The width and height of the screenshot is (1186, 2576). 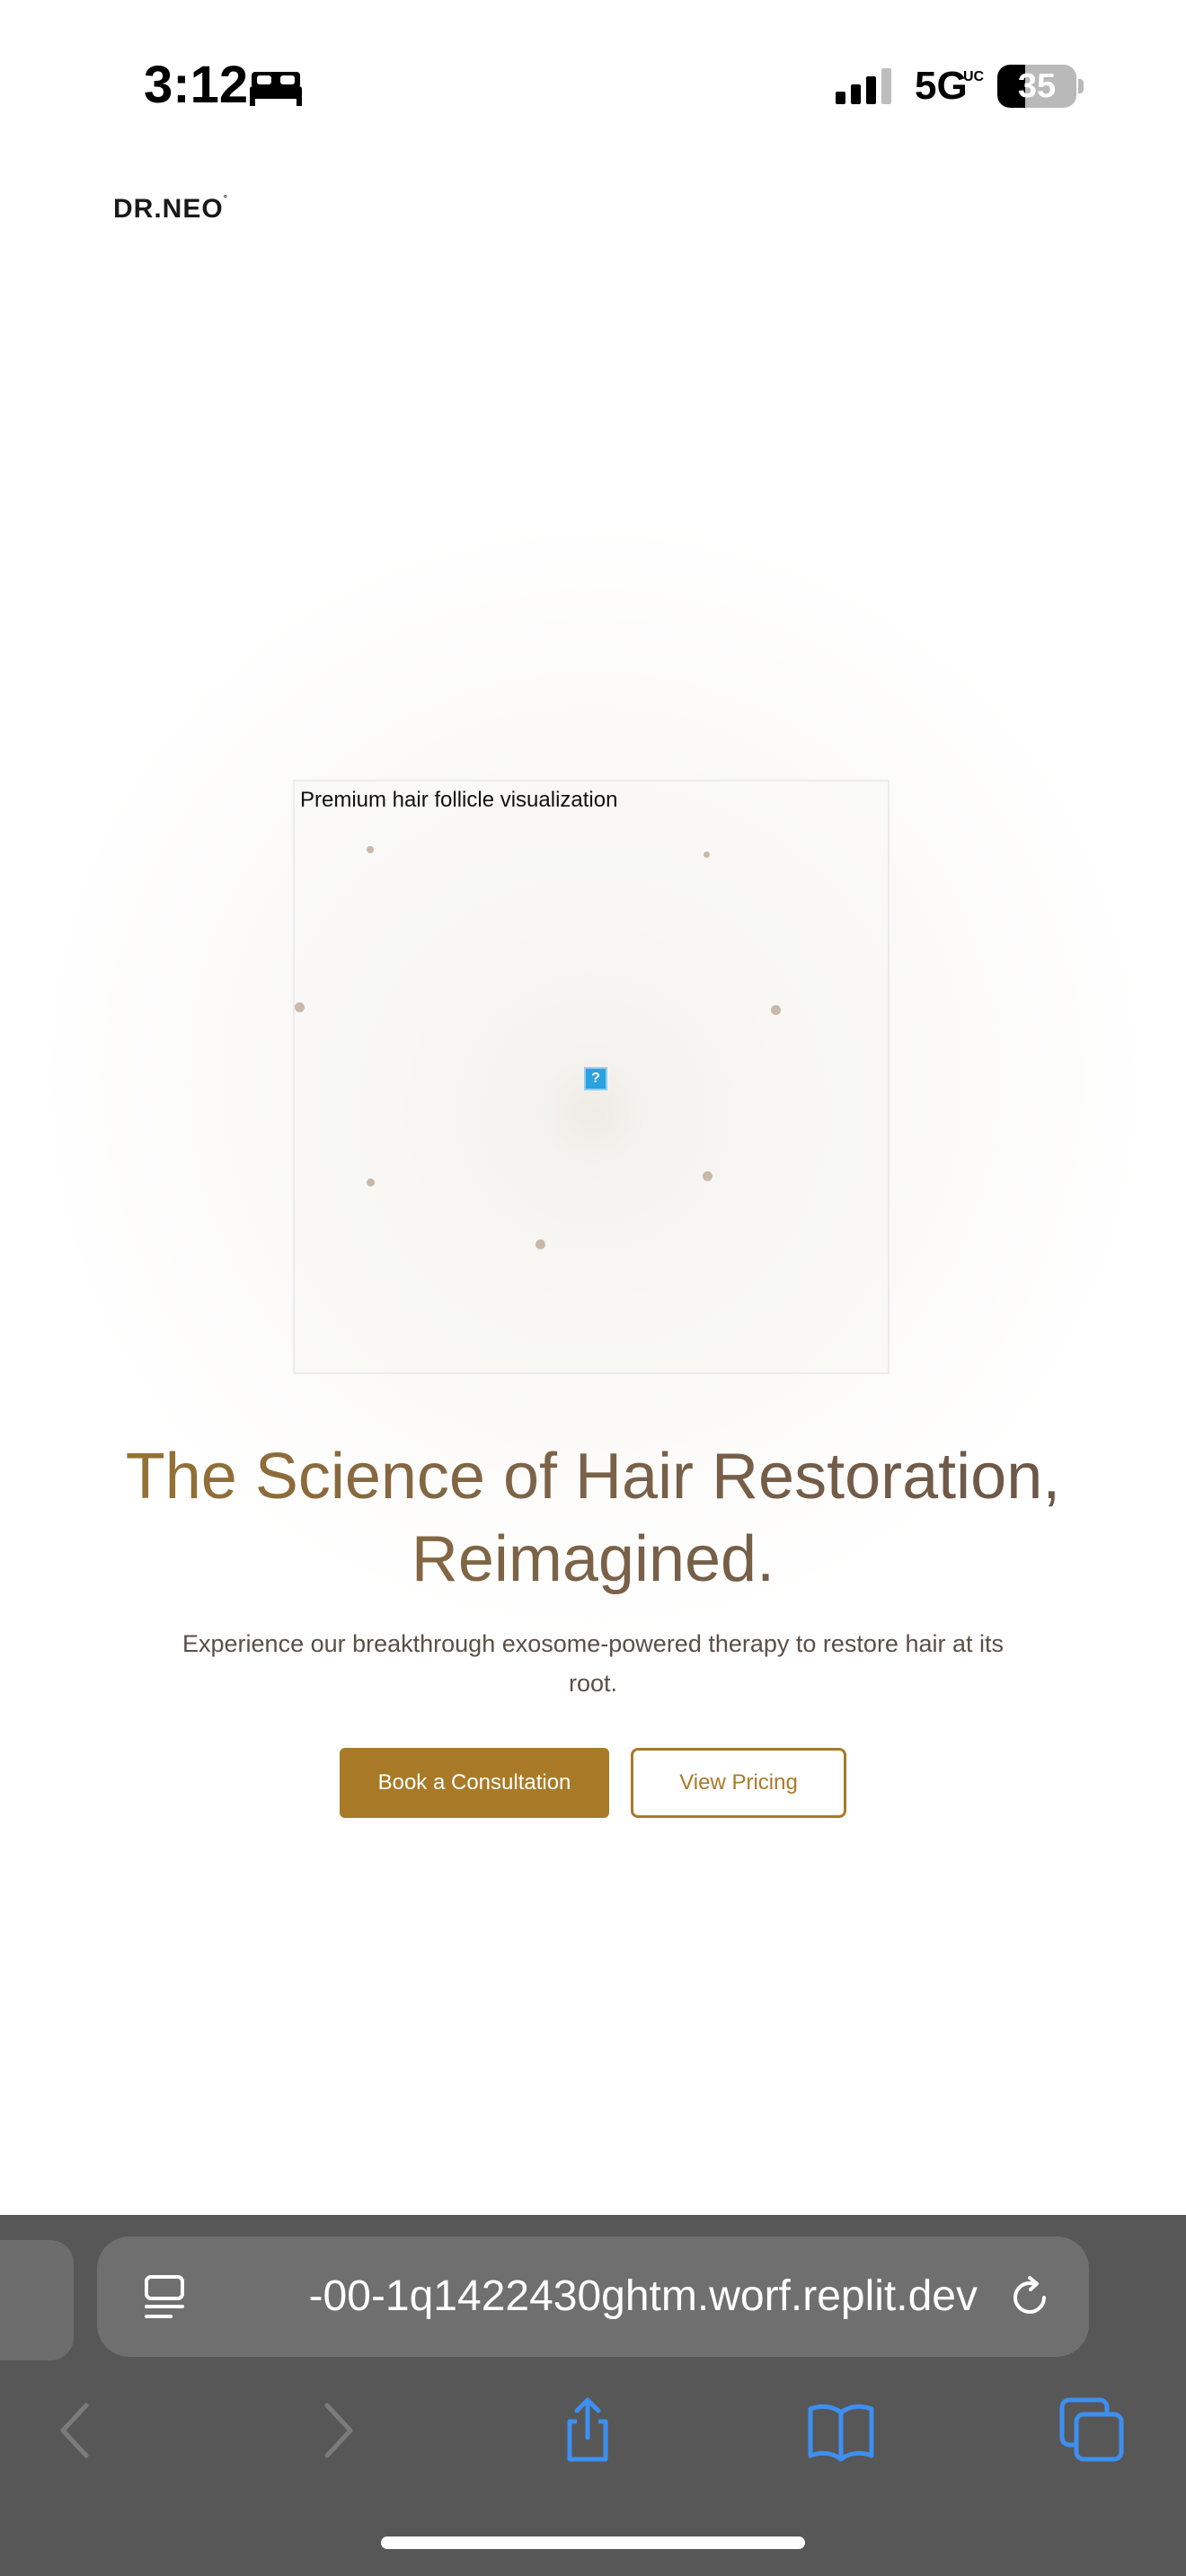 I want to click on tabs-icon, so click(x=1092, y=2430).